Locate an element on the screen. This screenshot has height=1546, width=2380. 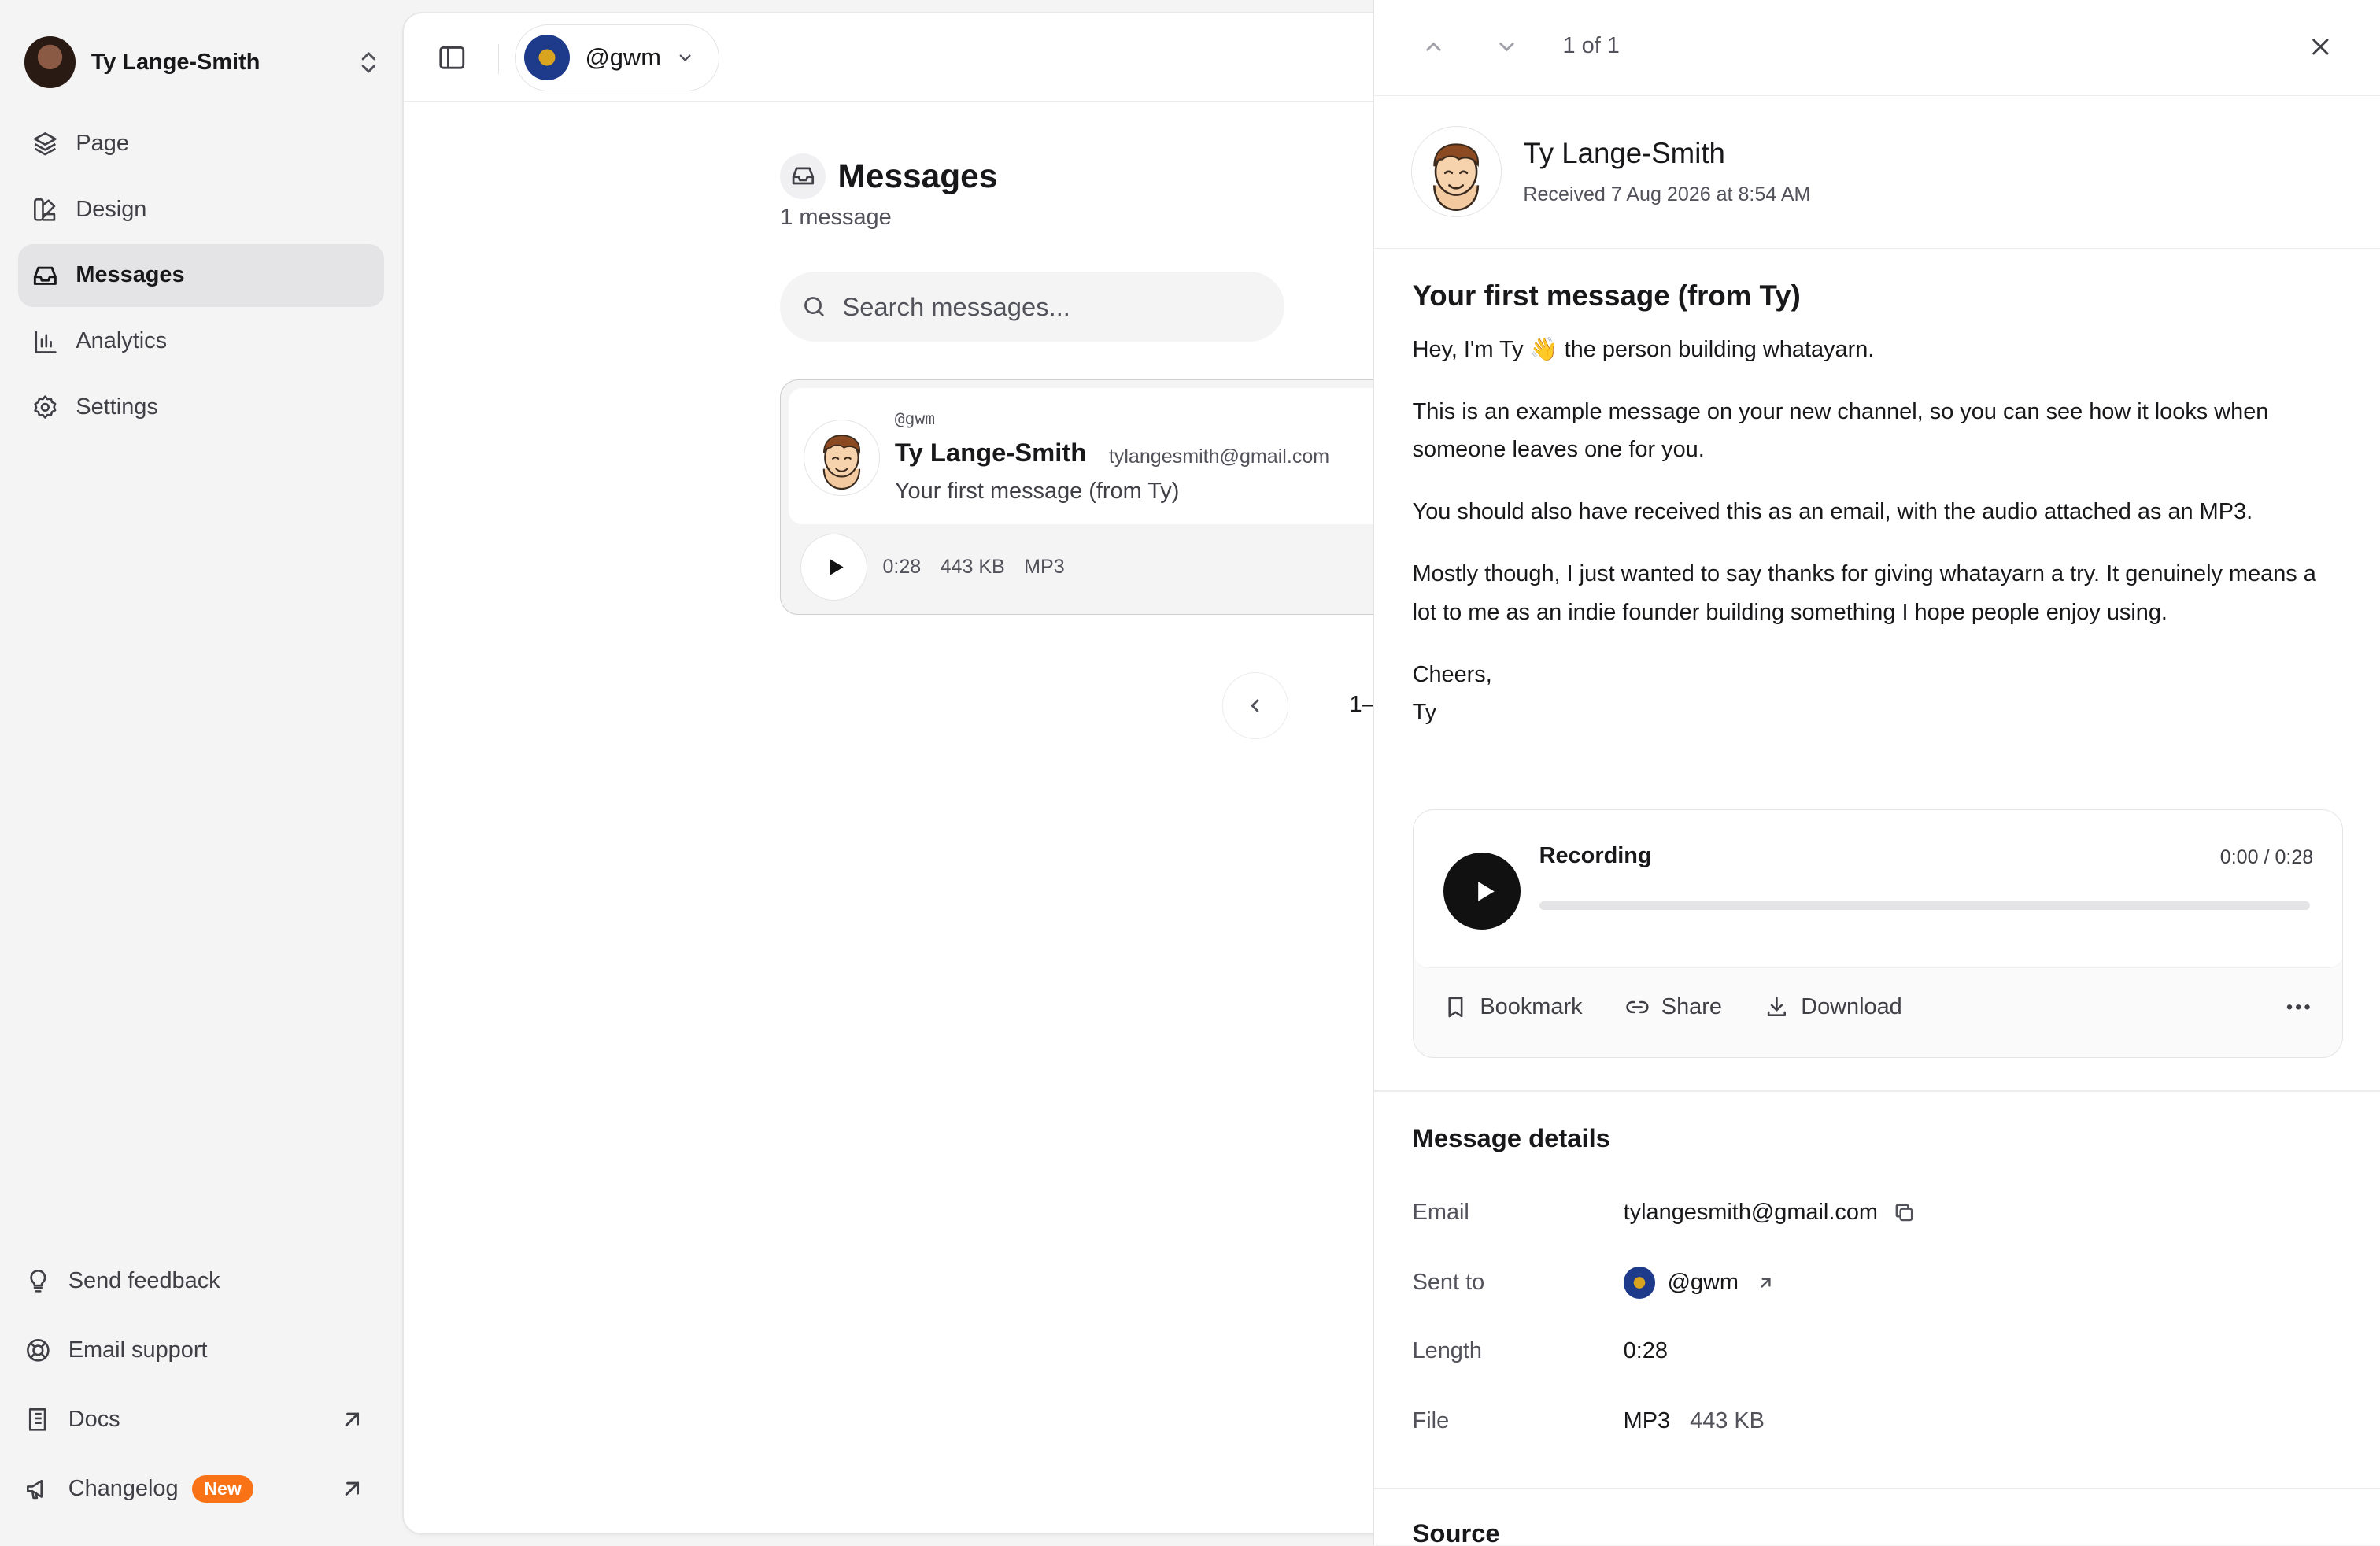
send-feedback-link: Send feedback is located at coordinates (203, 1280).